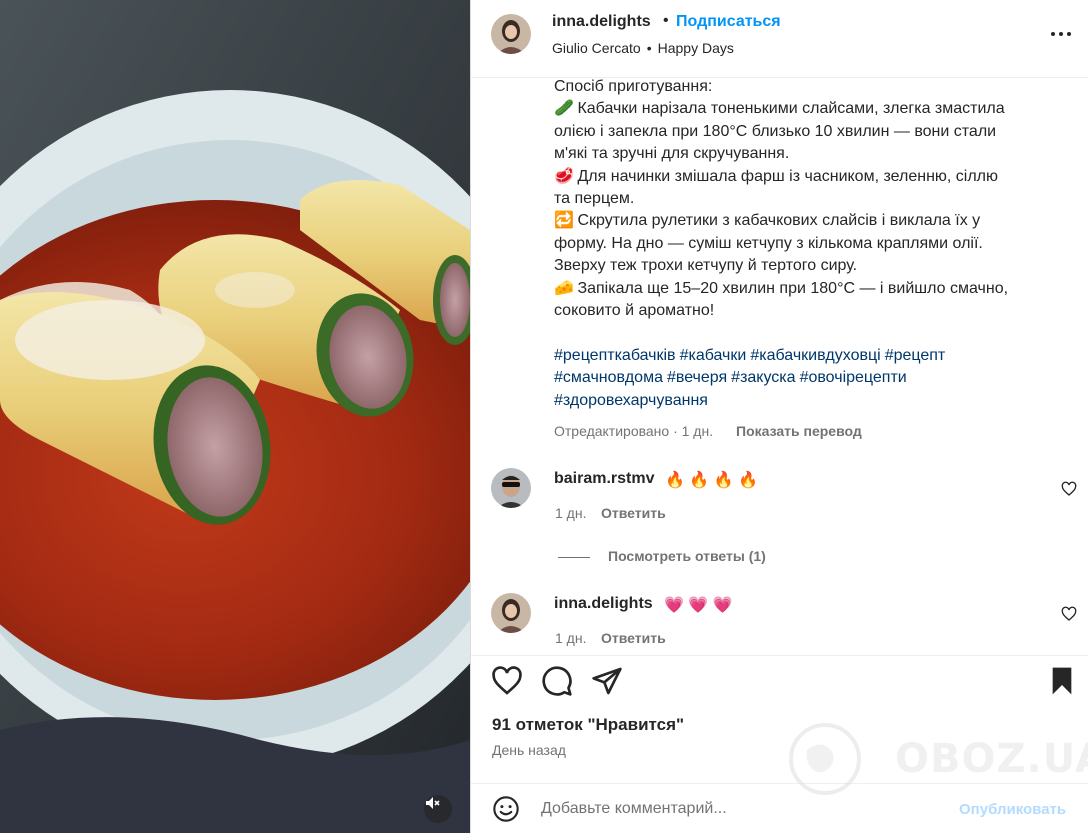  What do you see at coordinates (706, 266) in the screenshot?
I see `caption-line: Зверху теж трохи кетчупу й тертого сиру.` at bounding box center [706, 266].